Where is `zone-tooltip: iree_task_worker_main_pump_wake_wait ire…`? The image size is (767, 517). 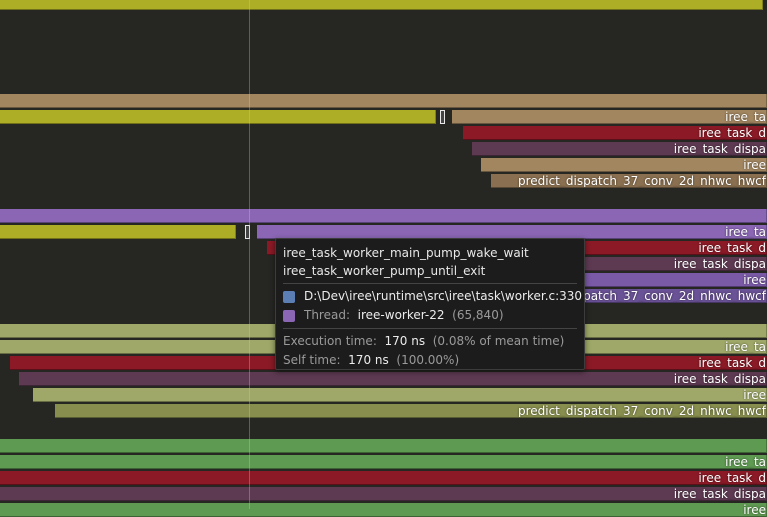
zone-tooltip: iree_task_worker_main_pump_wake_wait ire… is located at coordinates (430, 304).